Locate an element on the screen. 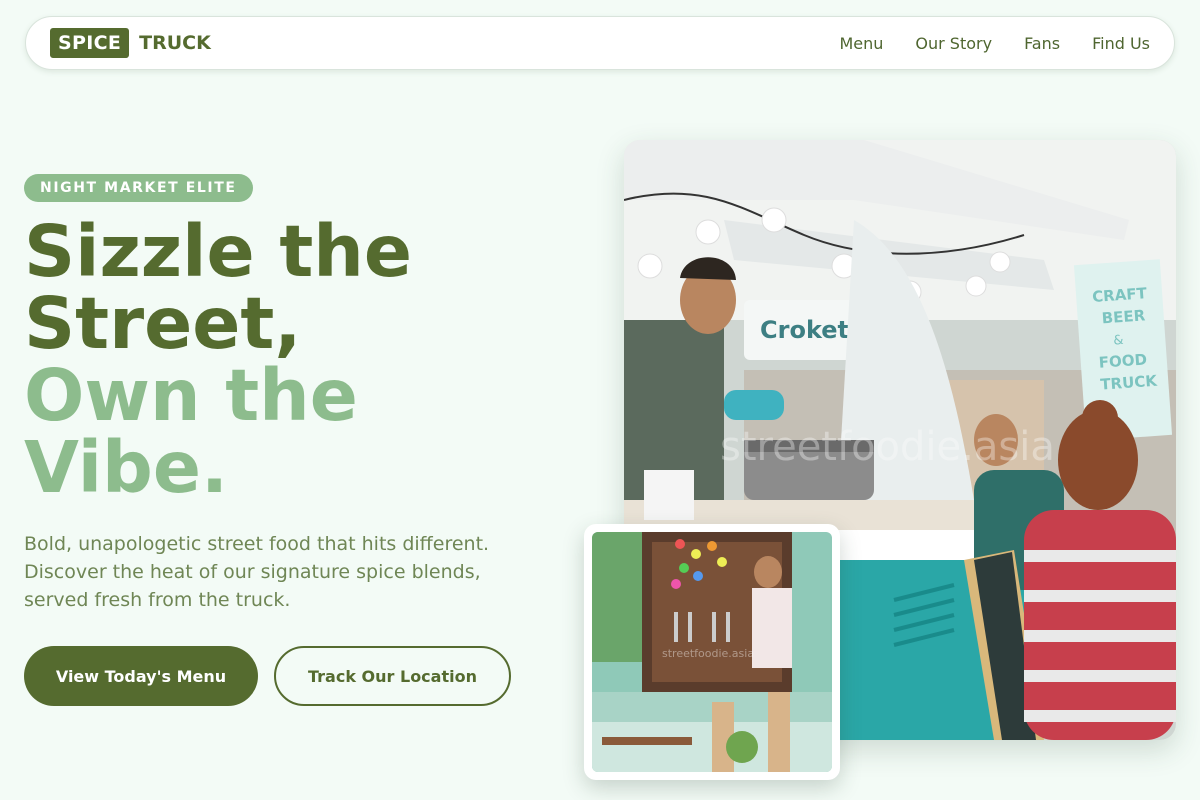  nav-link-menu: Menu is located at coordinates (861, 43).